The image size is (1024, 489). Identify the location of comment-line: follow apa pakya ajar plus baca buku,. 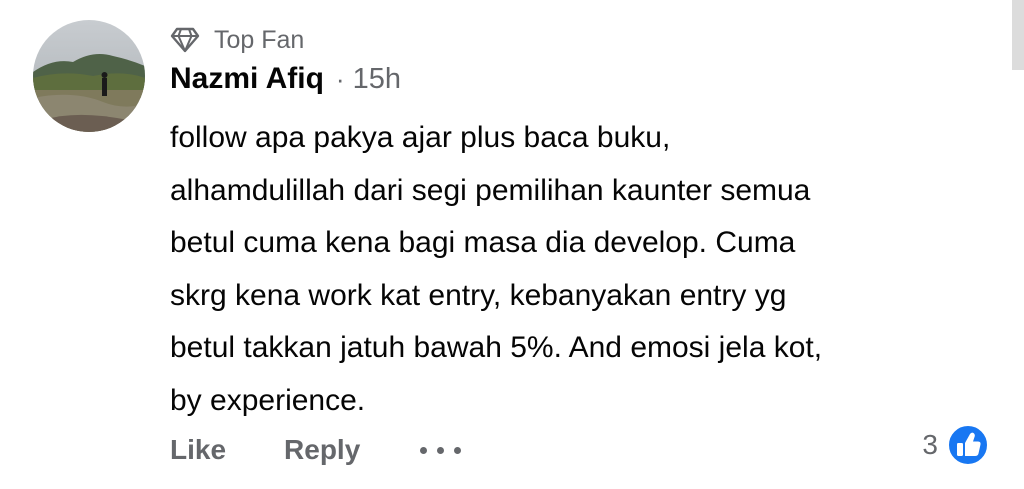
(420, 137).